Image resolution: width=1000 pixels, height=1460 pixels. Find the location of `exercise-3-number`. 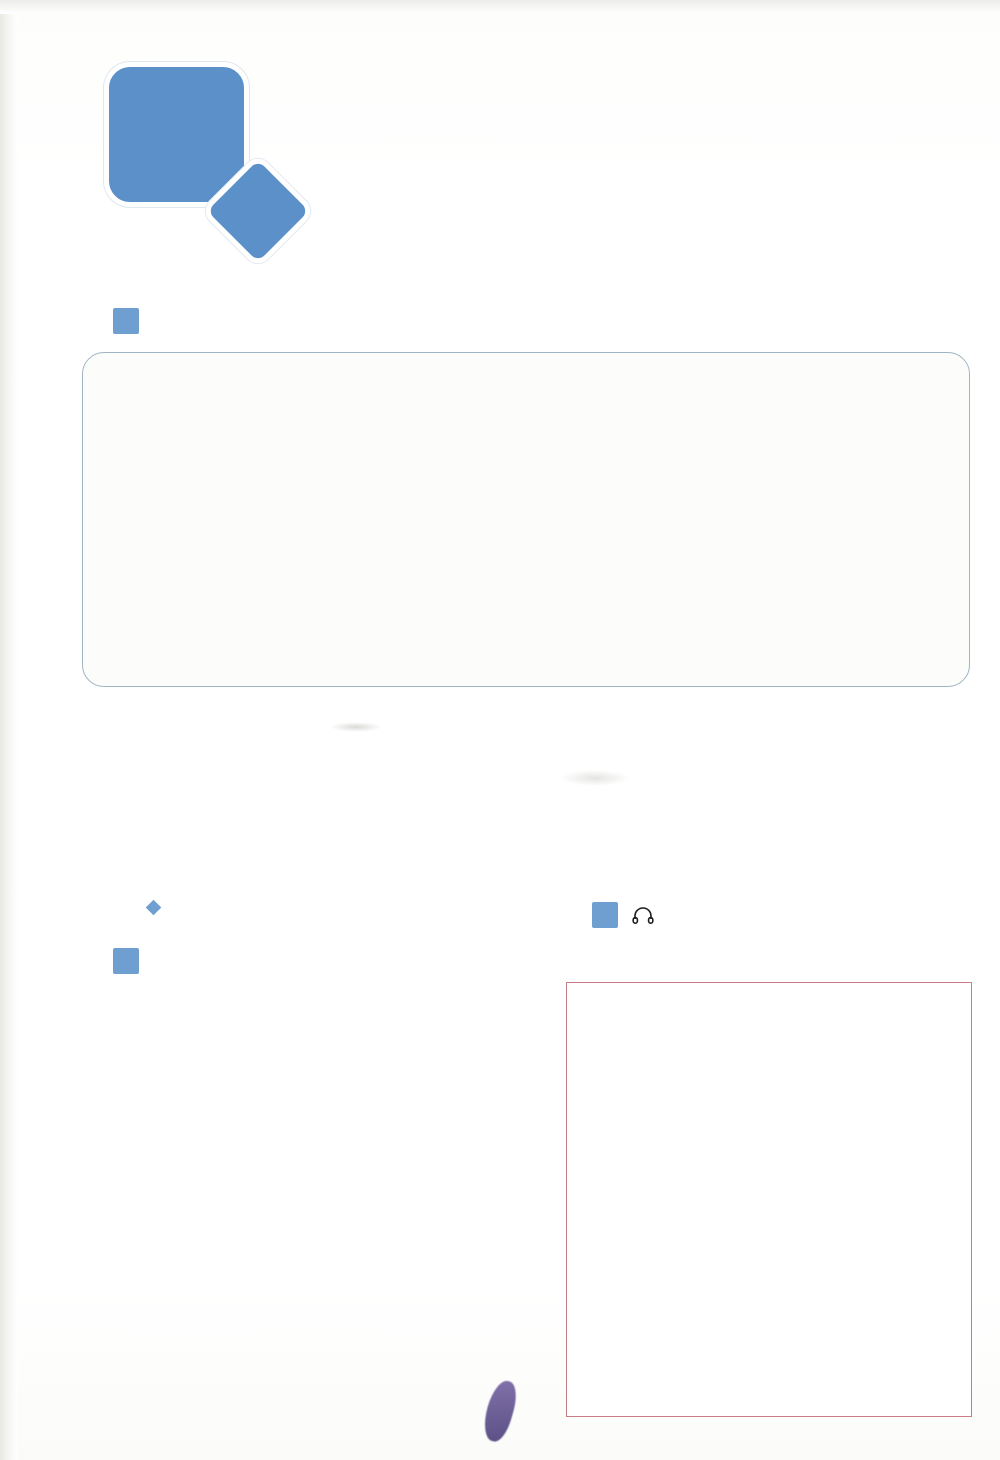

exercise-3-number is located at coordinates (605, 915).